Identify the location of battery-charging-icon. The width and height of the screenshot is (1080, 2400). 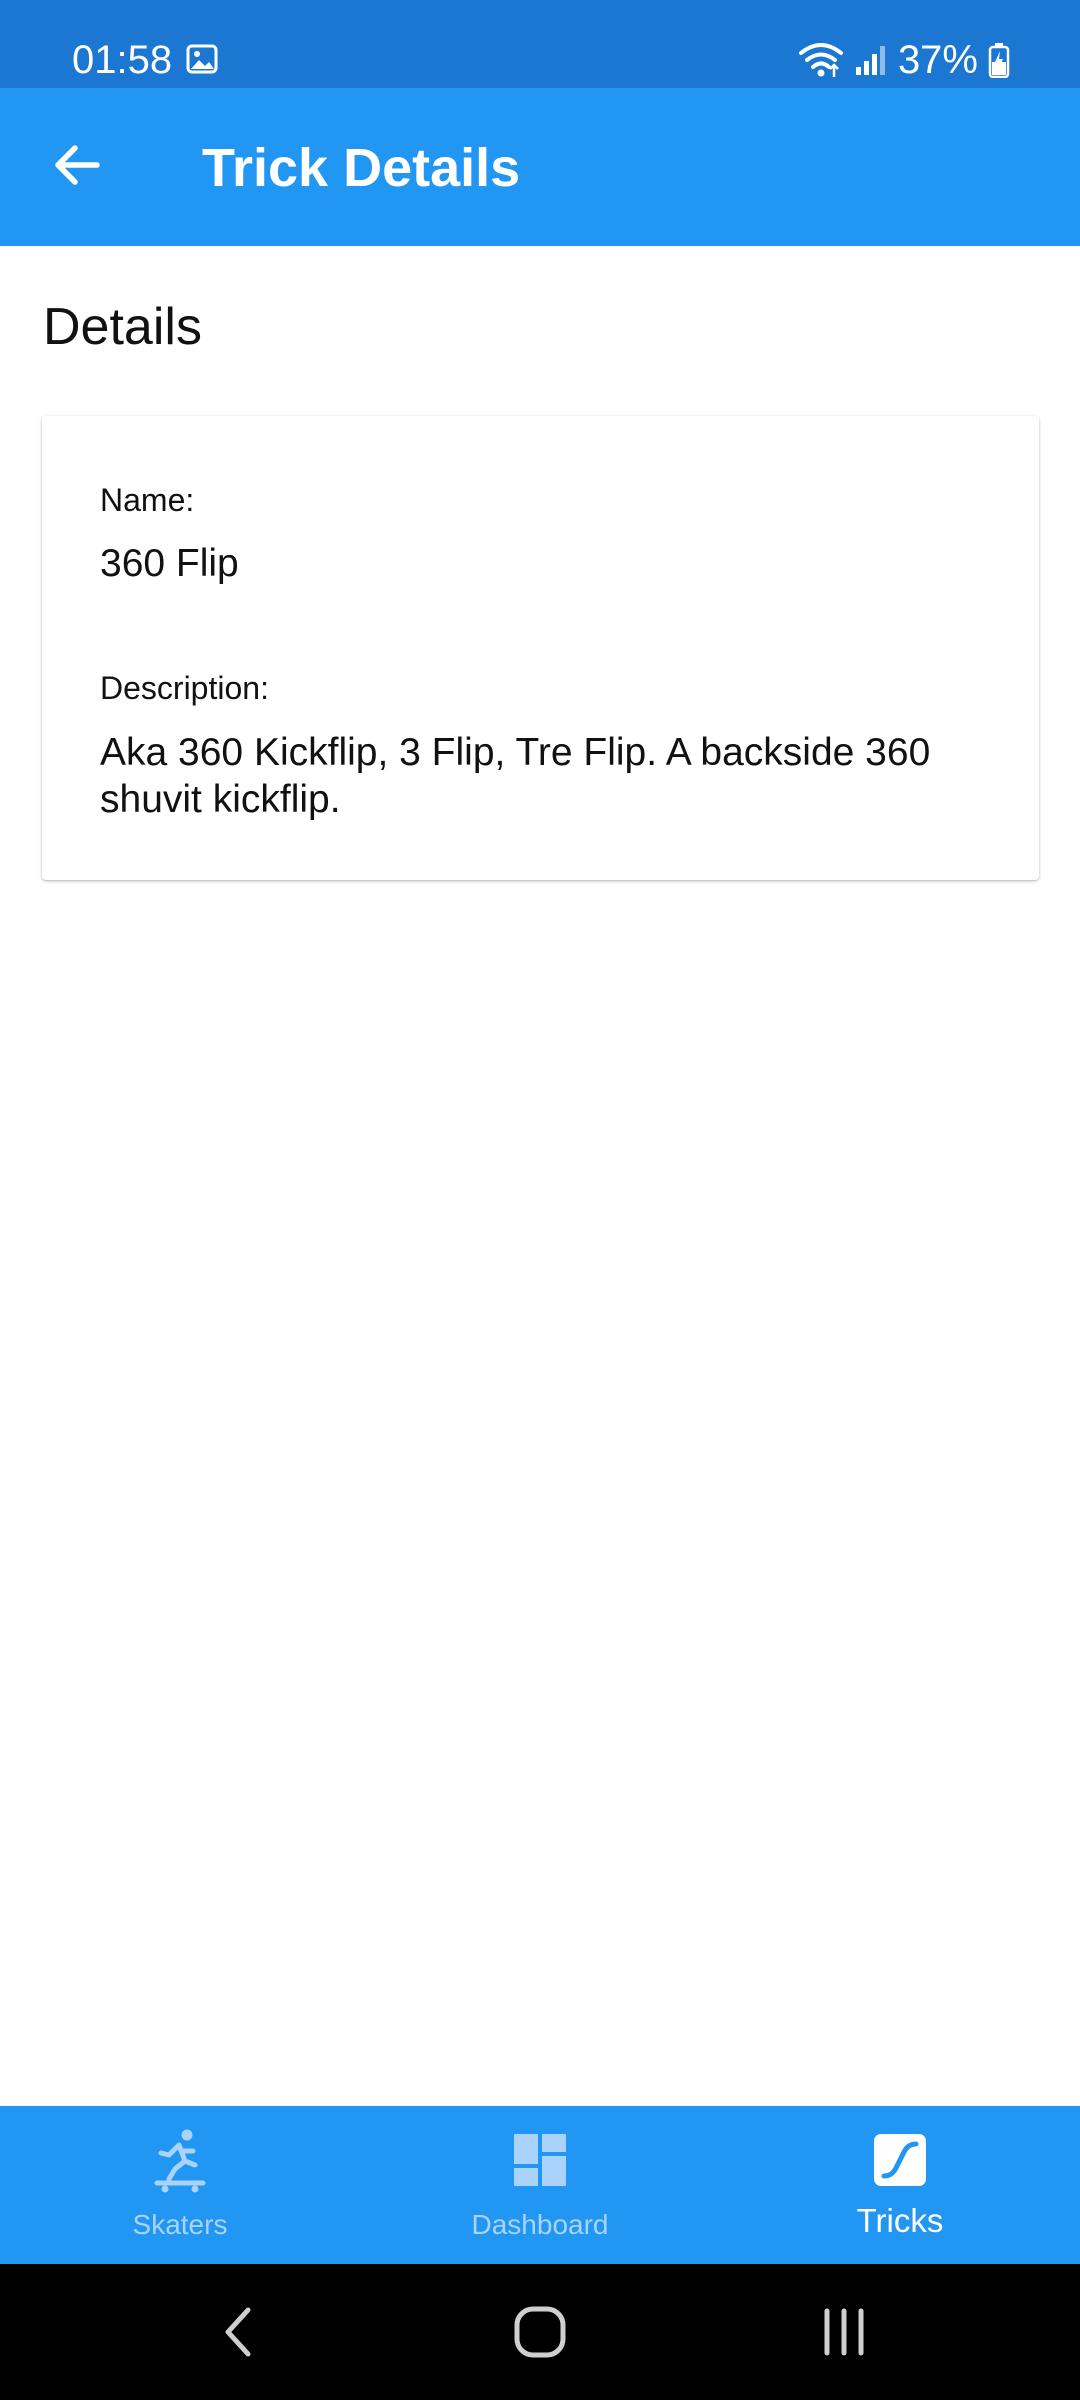
(999, 60).